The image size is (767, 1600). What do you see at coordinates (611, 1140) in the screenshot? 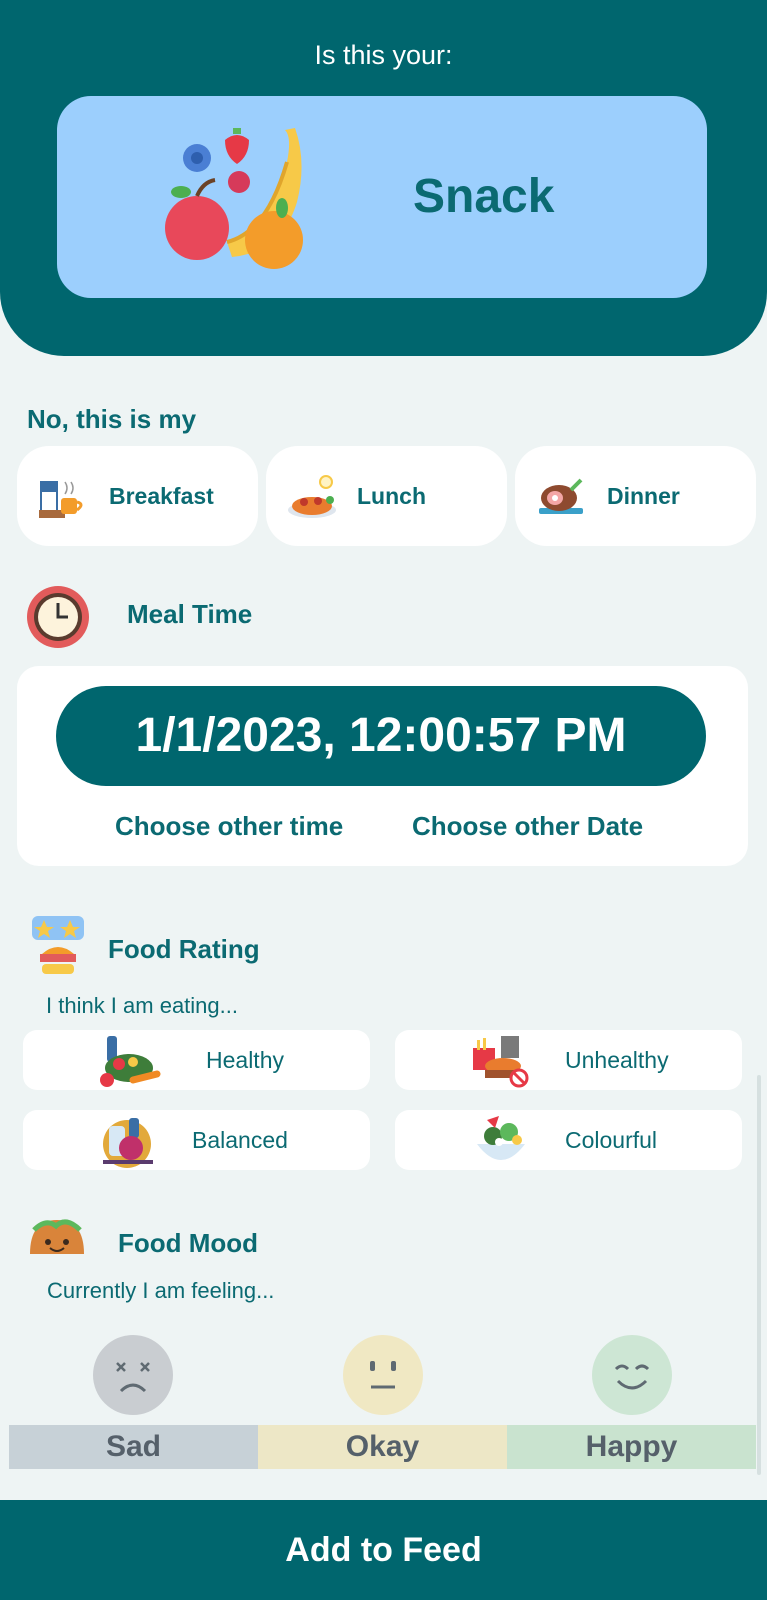
I see `rating-option-label: Colourful` at bounding box center [611, 1140].